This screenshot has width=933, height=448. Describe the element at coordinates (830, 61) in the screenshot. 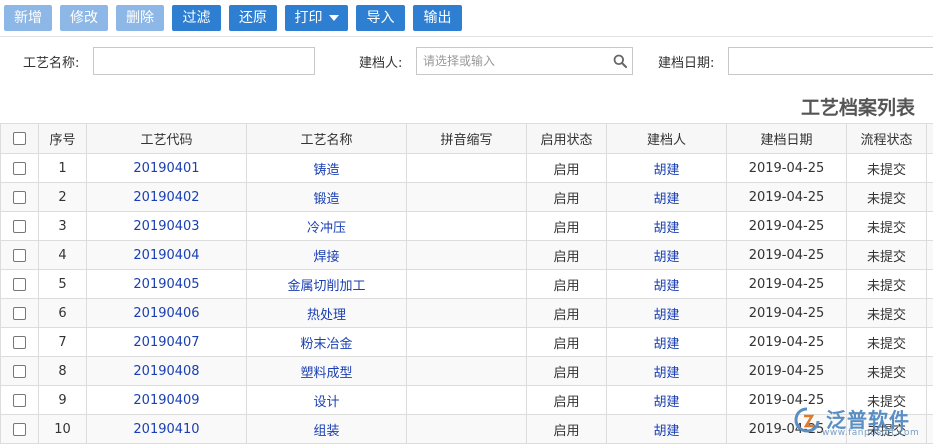

I see `date-input` at that location.